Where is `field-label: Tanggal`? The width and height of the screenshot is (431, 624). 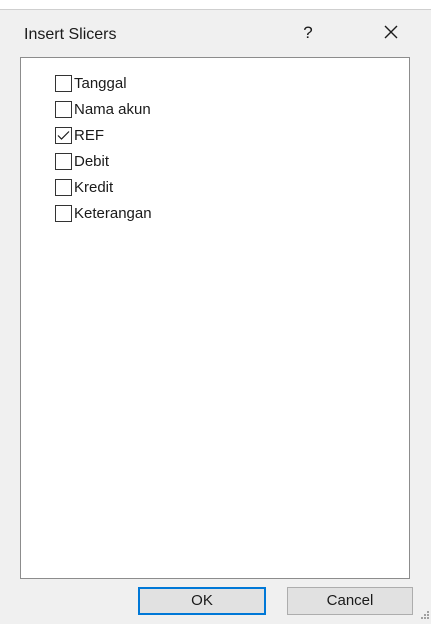
field-label: Tanggal is located at coordinates (100, 83).